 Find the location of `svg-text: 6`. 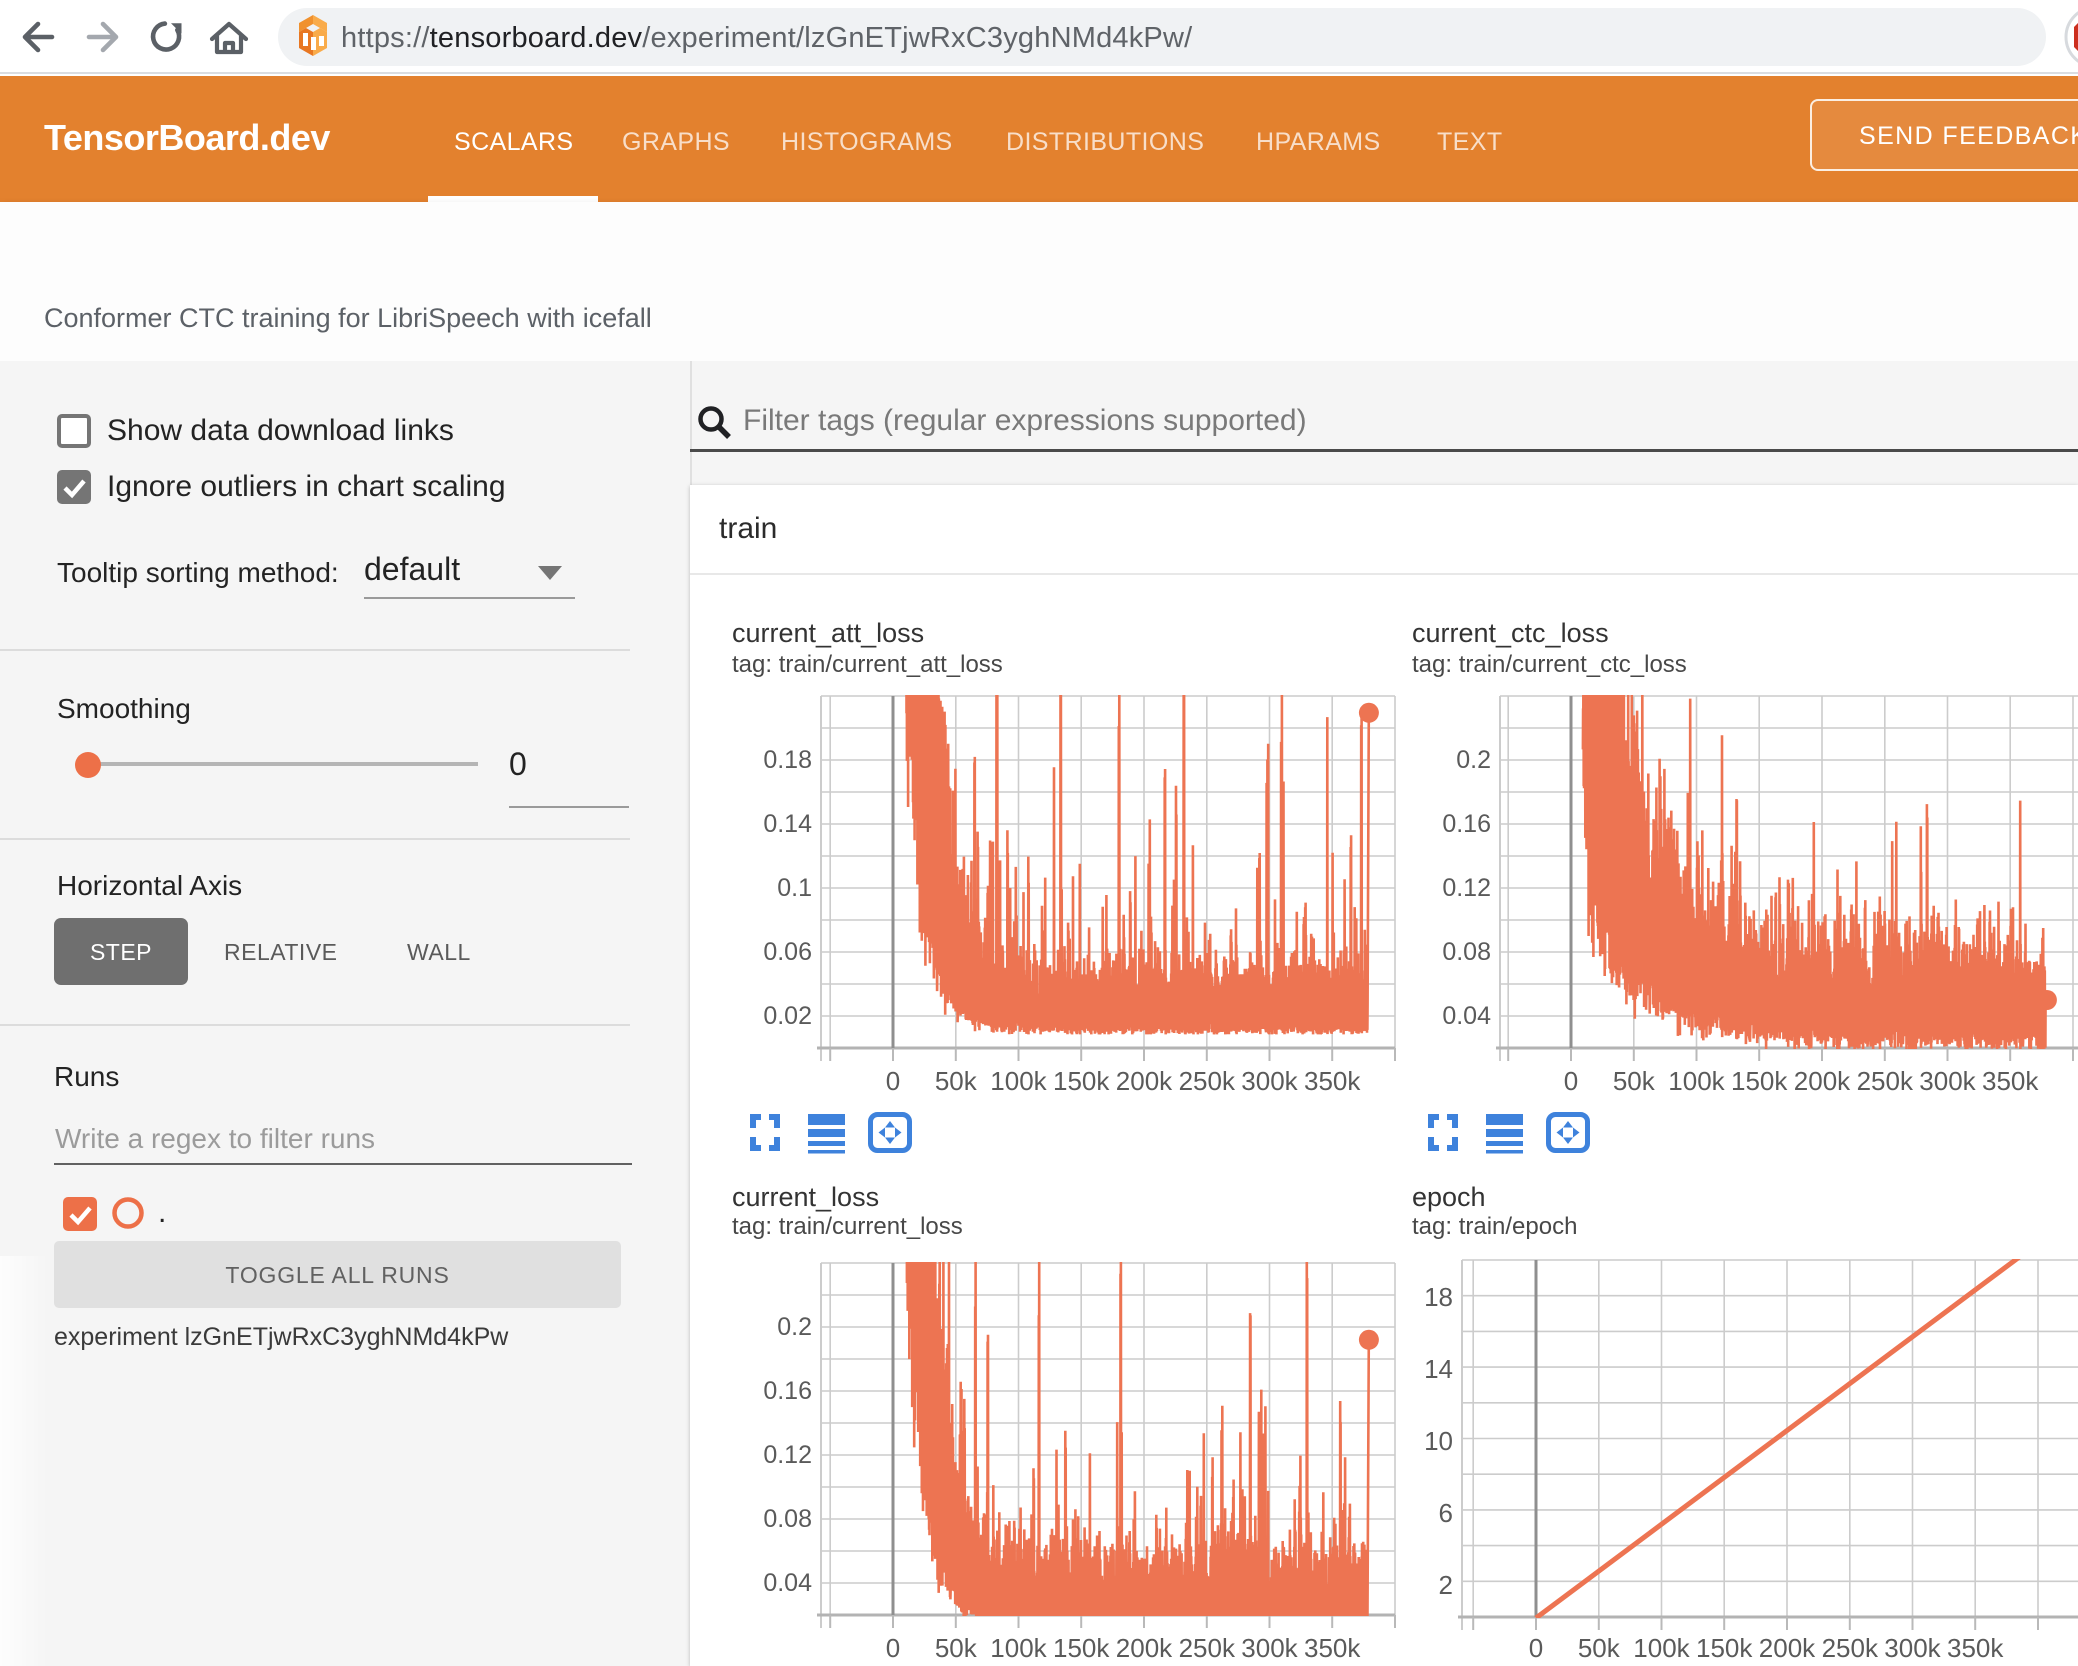

svg-text: 6 is located at coordinates (1446, 1513).